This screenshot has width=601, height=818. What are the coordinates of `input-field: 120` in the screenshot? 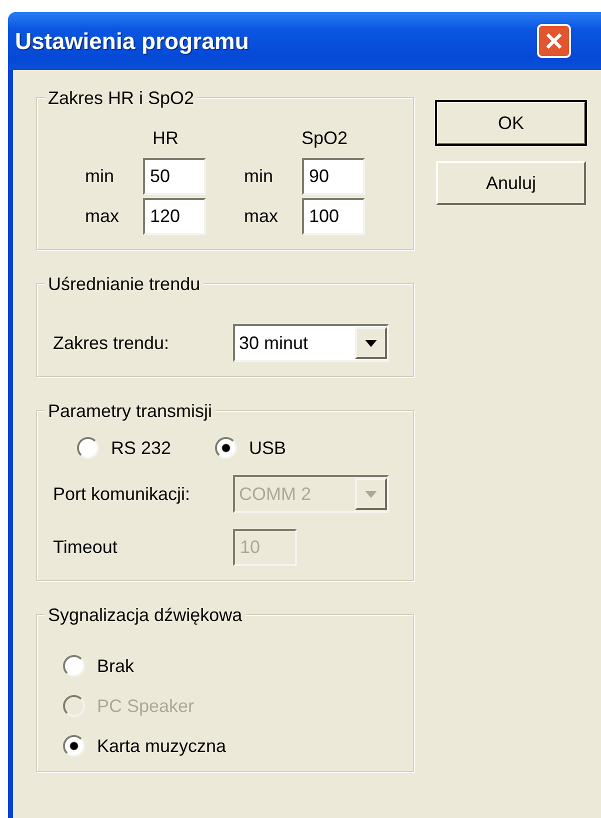 It's located at (174, 216).